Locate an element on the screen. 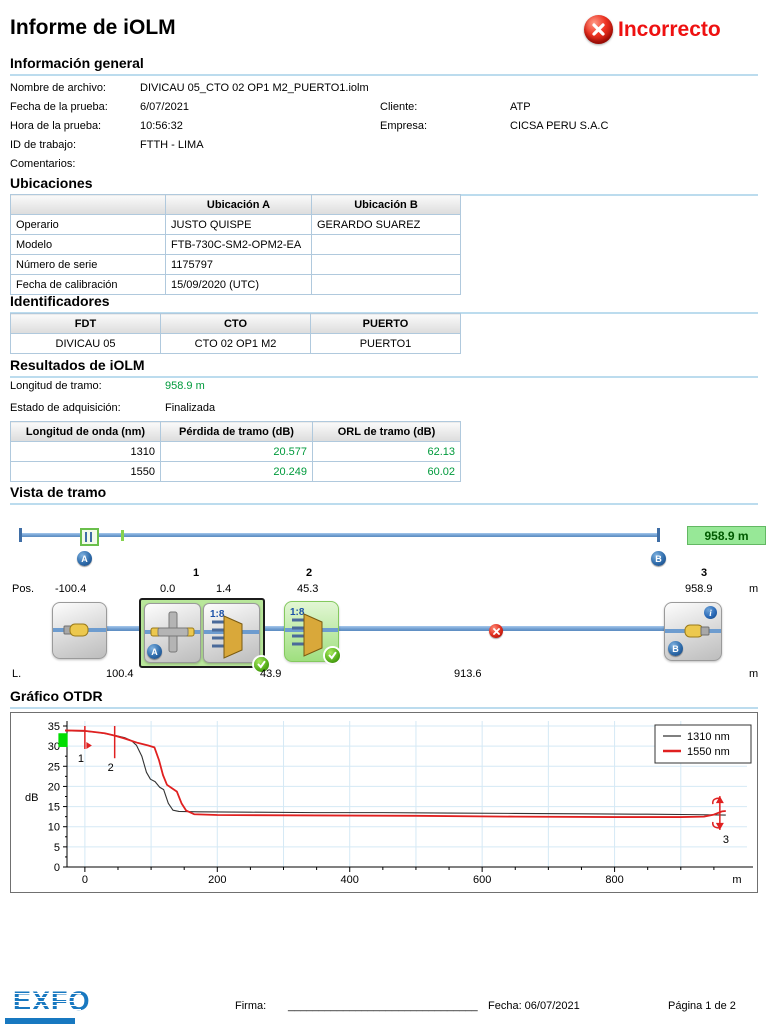  field-value: FTTH - LIMA is located at coordinates (172, 145).